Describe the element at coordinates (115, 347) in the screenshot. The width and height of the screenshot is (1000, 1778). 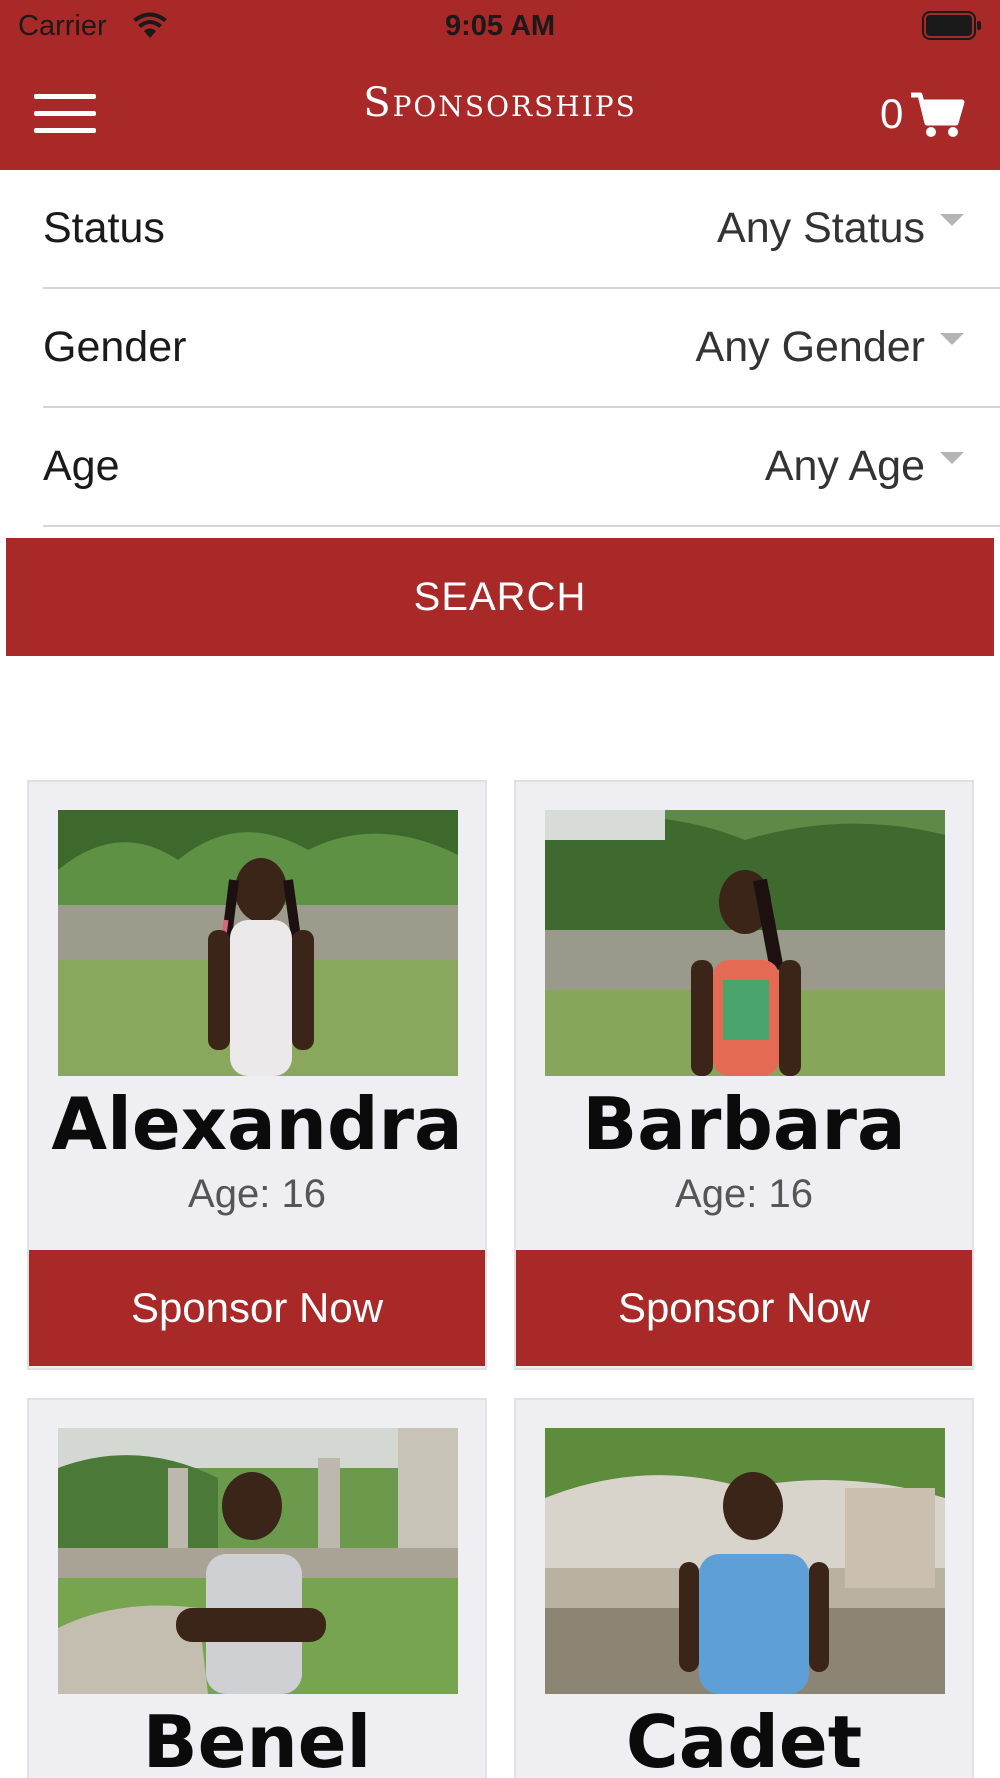
I see `filter-label: Gender` at that location.